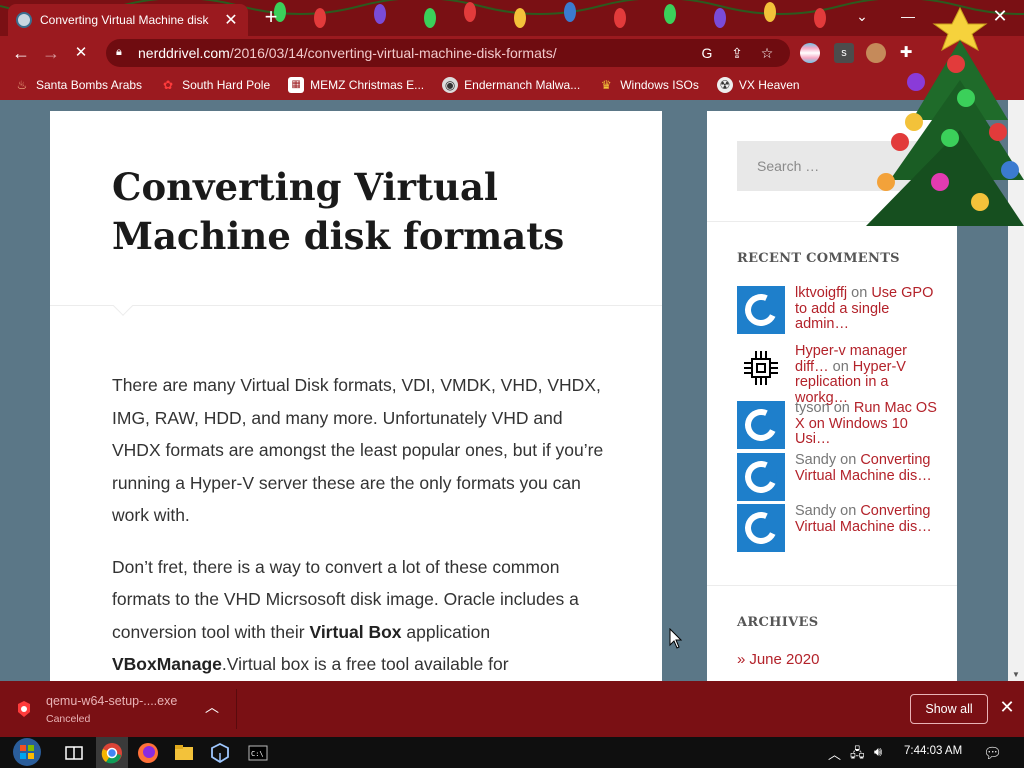  I want to click on bookmark-item: ☢ VX Heaven, so click(758, 85).